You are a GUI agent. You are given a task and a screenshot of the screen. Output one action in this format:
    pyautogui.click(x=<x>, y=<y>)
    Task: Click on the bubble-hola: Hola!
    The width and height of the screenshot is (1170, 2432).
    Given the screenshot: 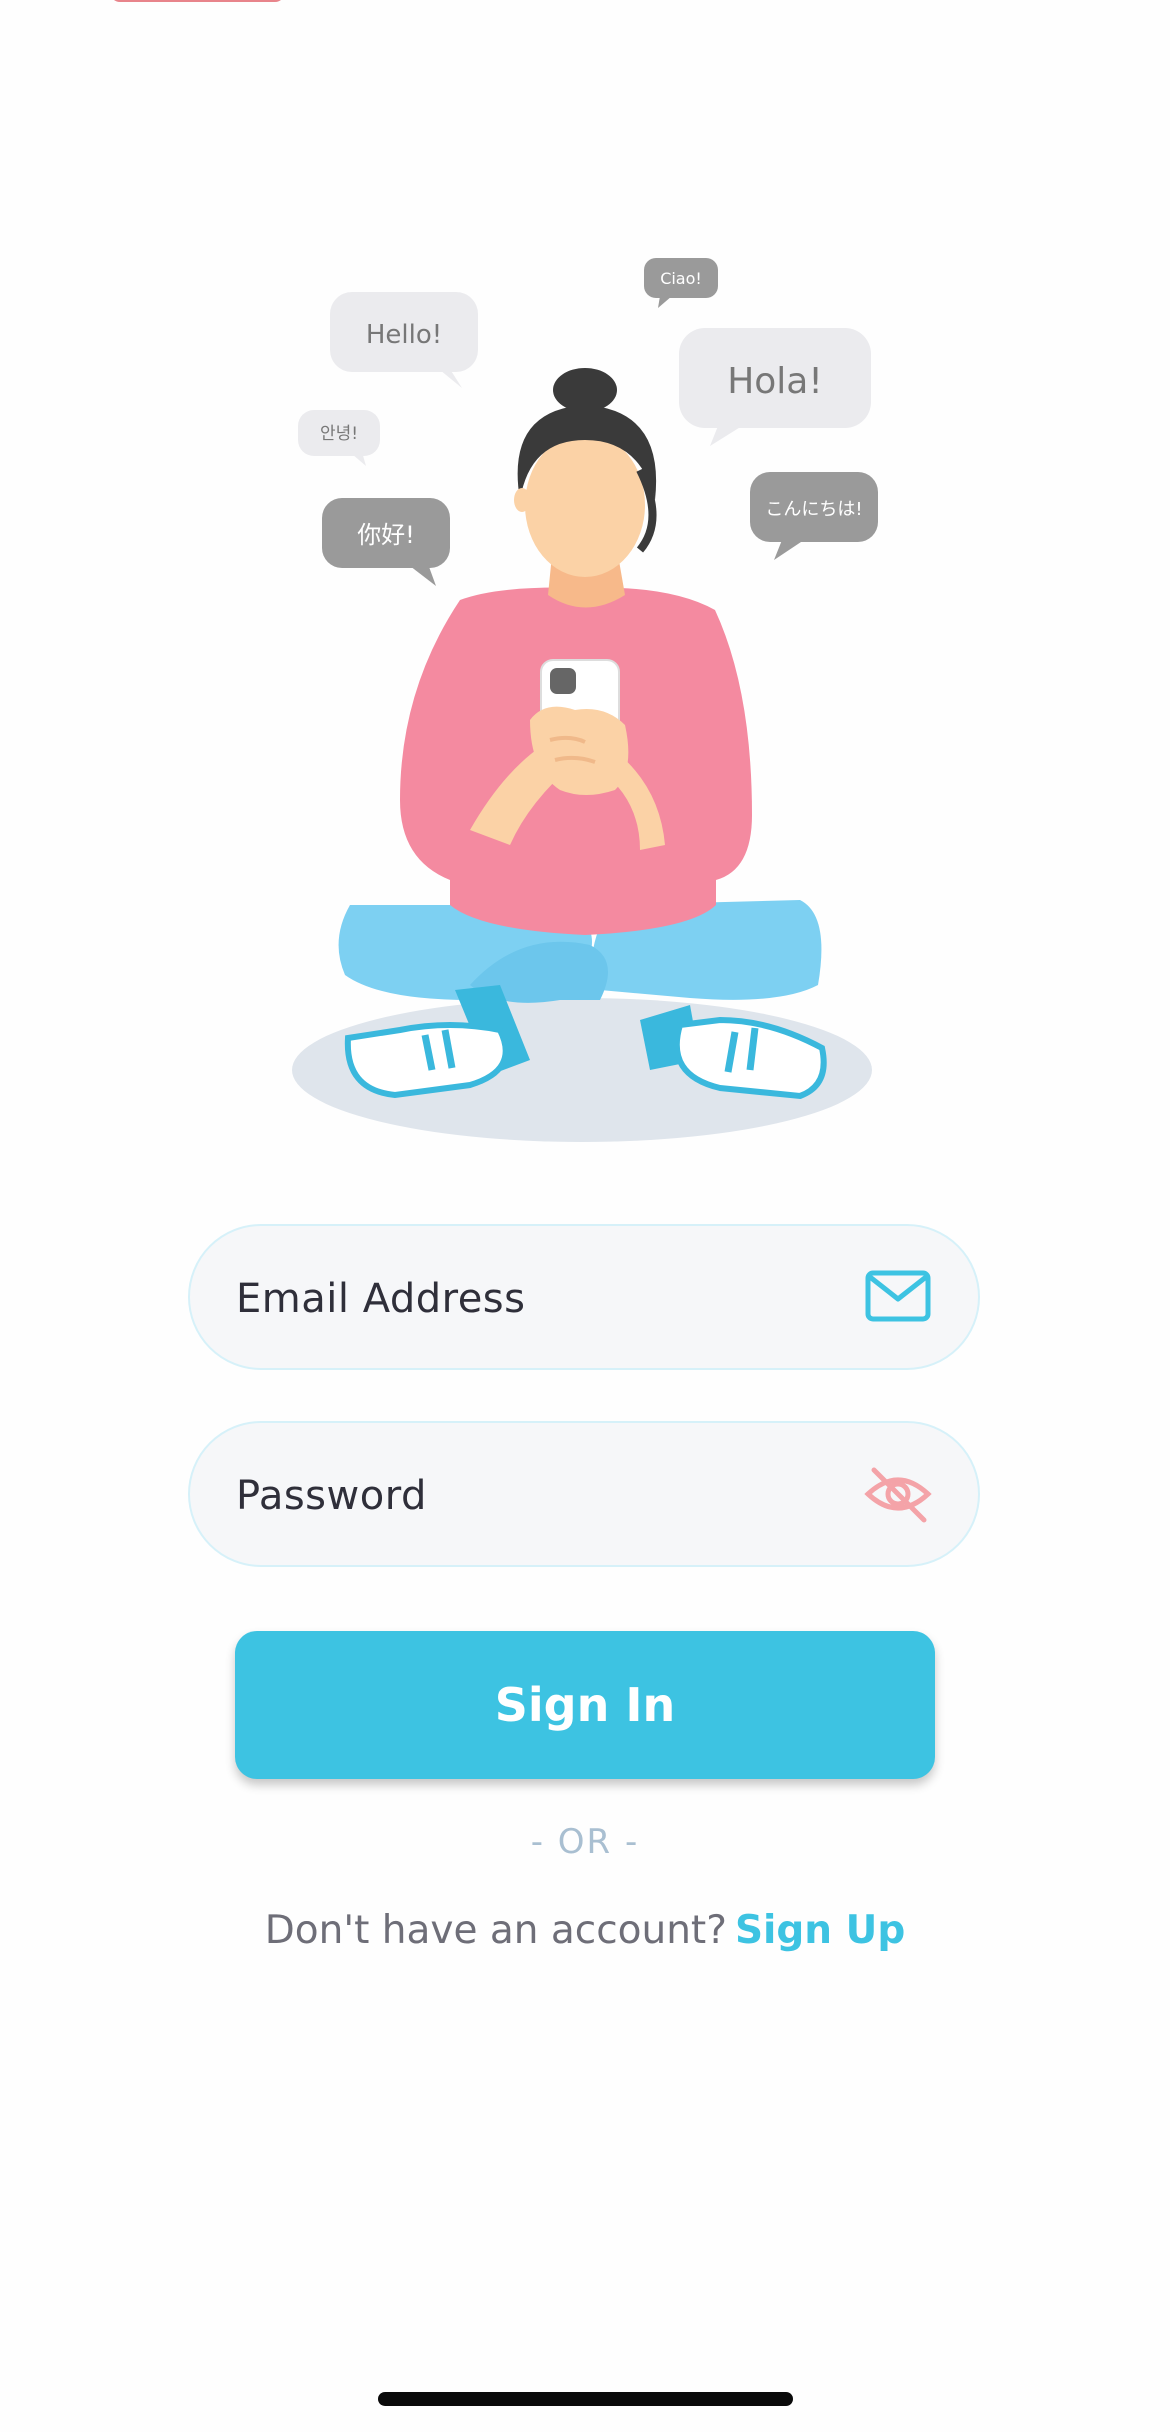 What is the action you would take?
    pyautogui.click(x=775, y=387)
    